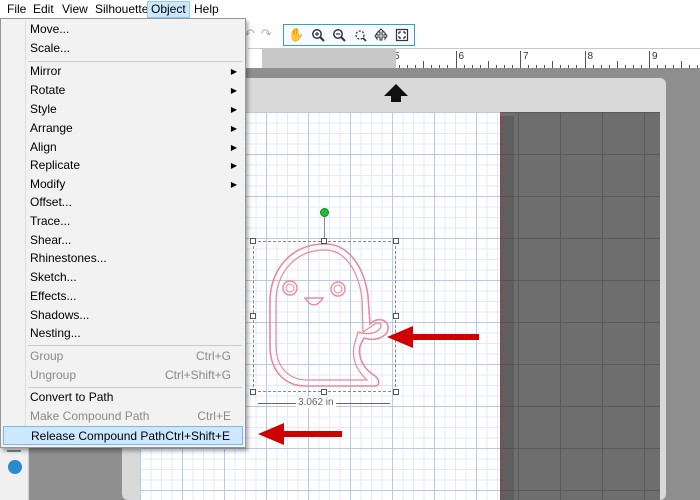 The image size is (700, 500). Describe the element at coordinates (123, 109) in the screenshot. I see `menu-item-style: Style ▶` at that location.